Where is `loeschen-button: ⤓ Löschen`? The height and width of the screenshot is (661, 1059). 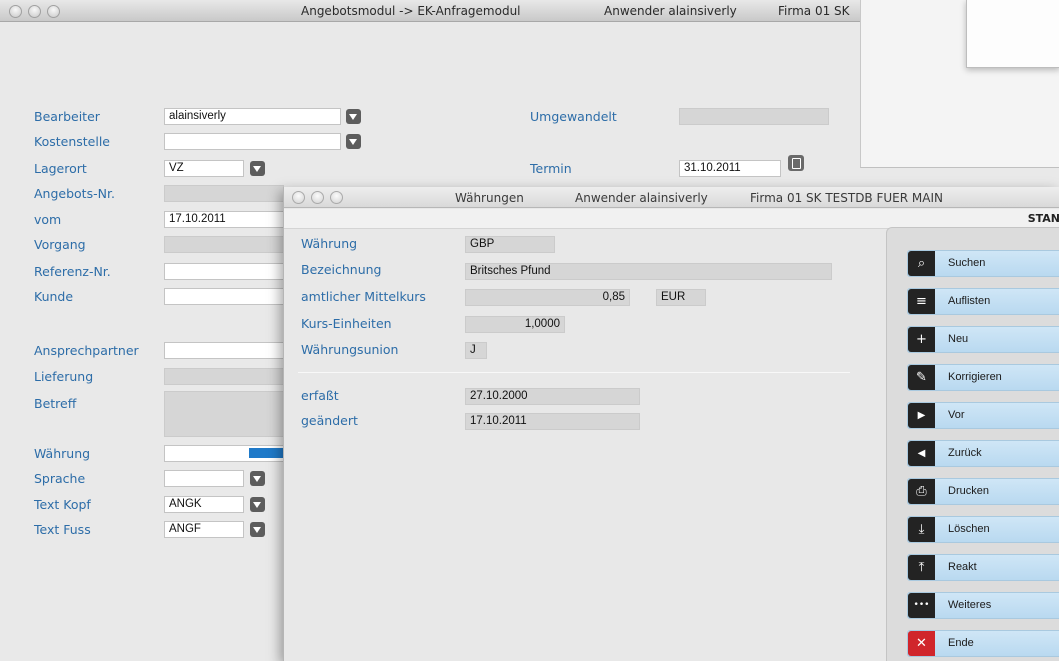 loeschen-button: ⤓ Löschen is located at coordinates (983, 529).